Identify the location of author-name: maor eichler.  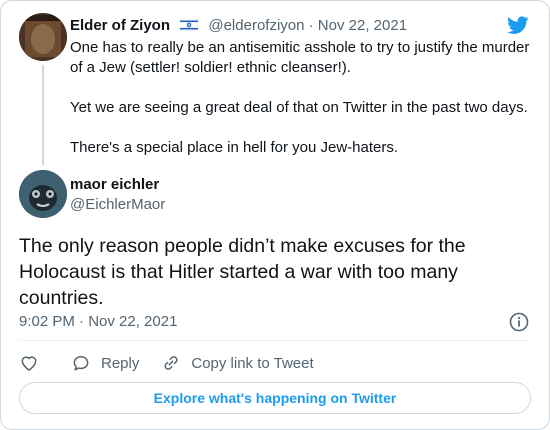
(114, 185).